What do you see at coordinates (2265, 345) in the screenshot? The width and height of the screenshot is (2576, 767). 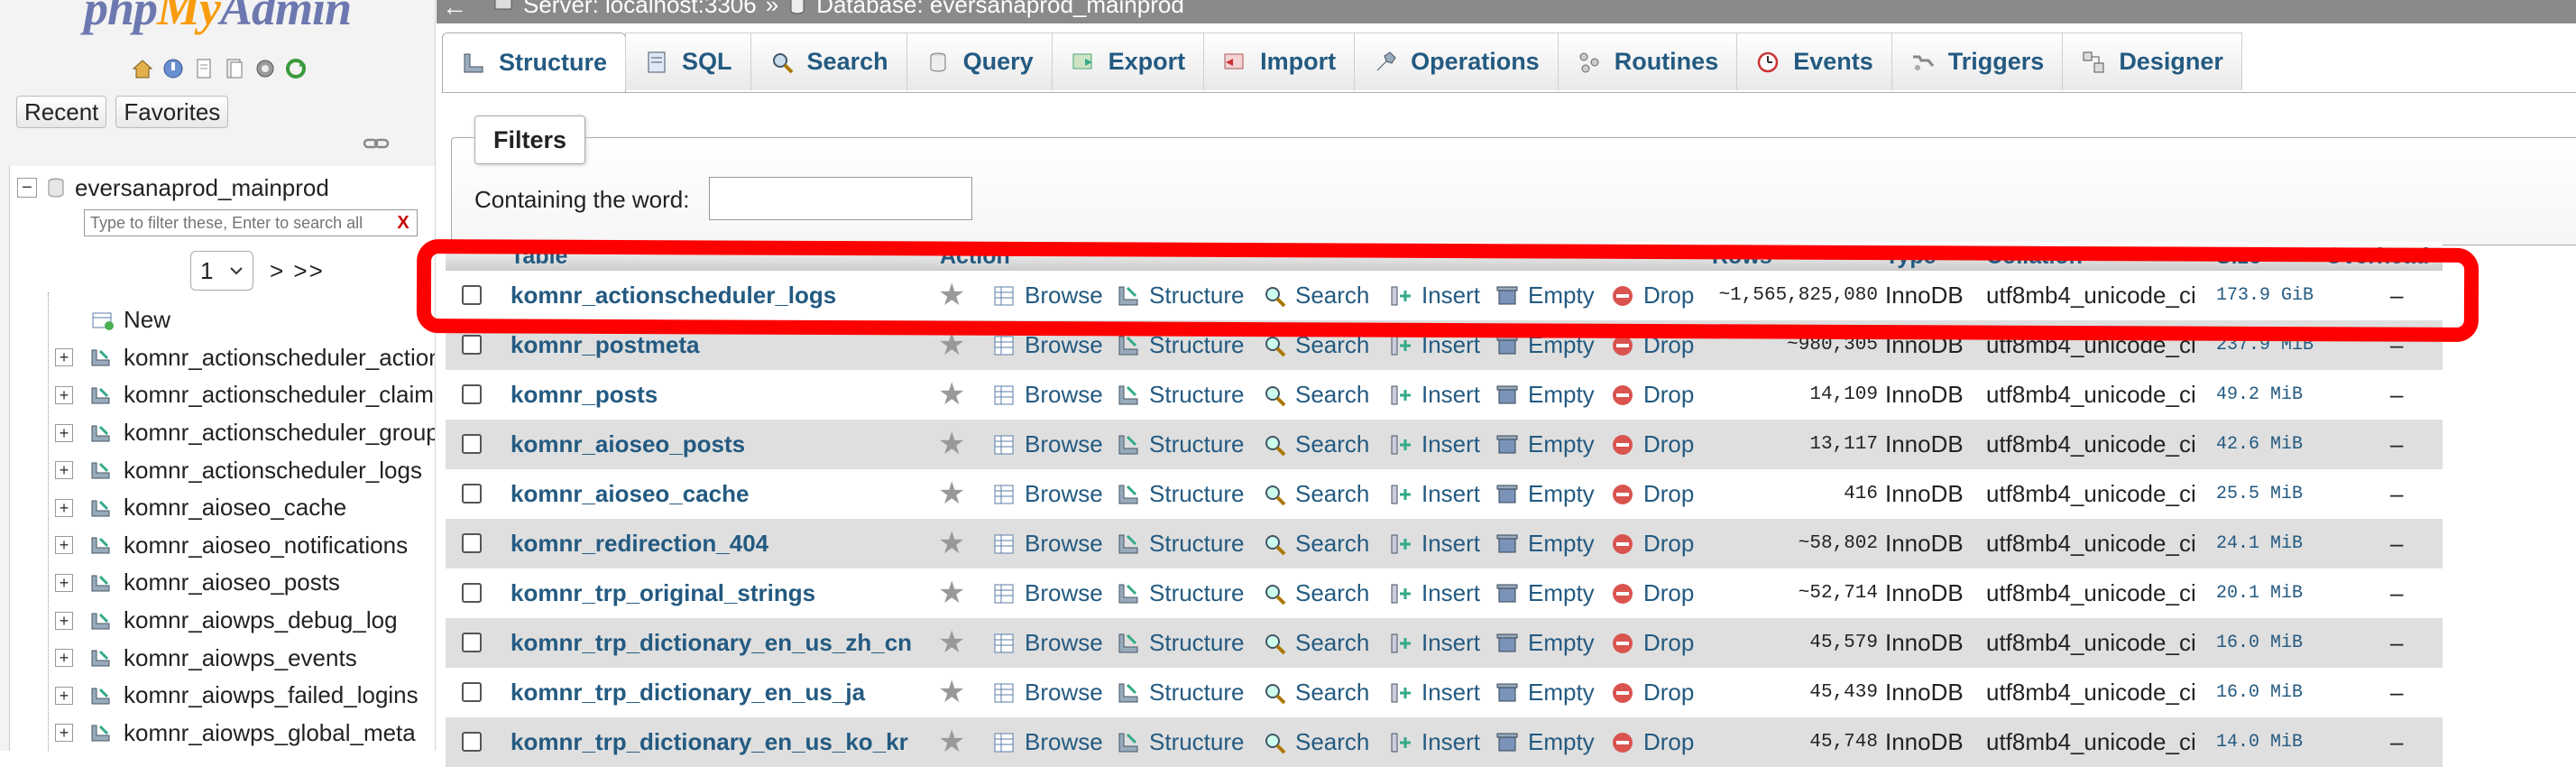 I see `table-size: 237.9 MiB` at bounding box center [2265, 345].